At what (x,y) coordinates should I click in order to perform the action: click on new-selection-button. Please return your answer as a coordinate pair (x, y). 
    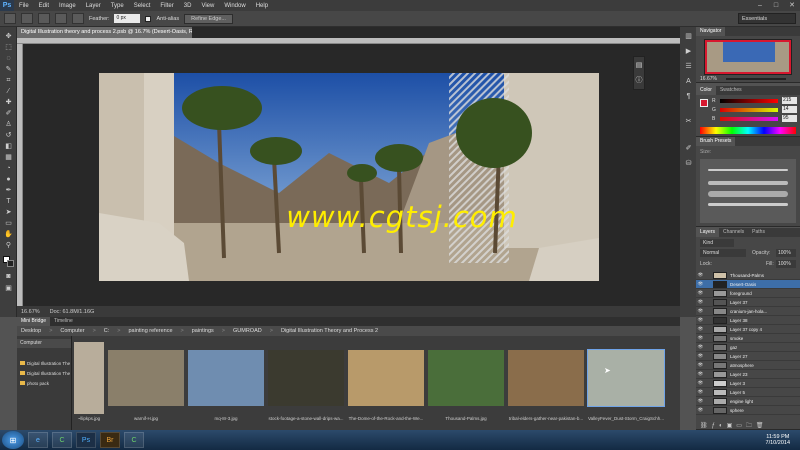
    Looking at the image, I should click on (27, 18).